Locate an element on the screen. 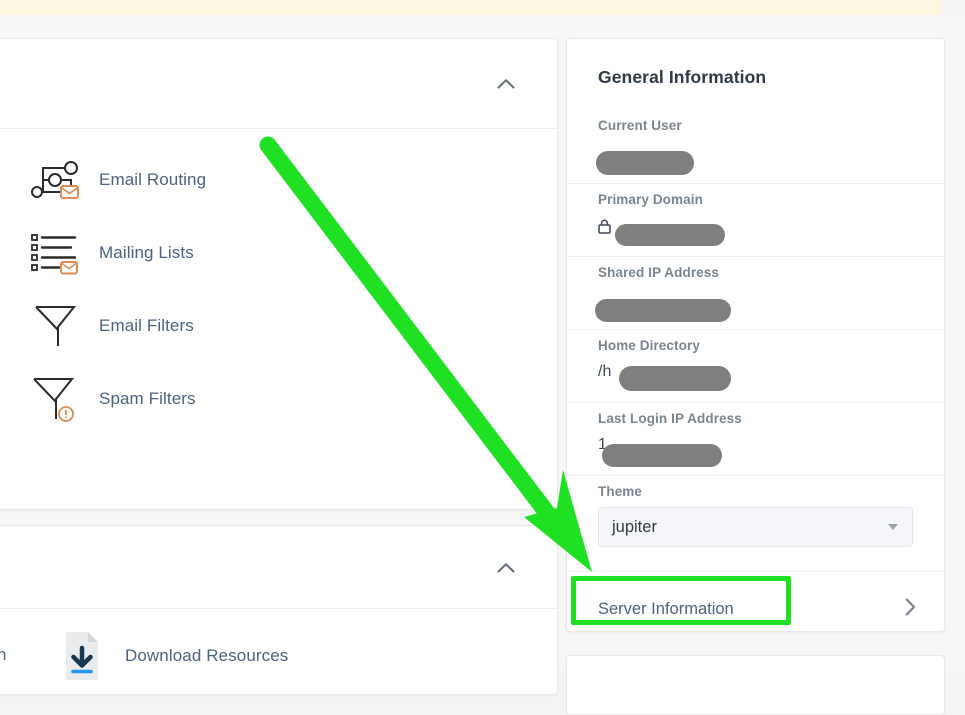 The height and width of the screenshot is (715, 965). email-routing-icon is located at coordinates (55, 180).